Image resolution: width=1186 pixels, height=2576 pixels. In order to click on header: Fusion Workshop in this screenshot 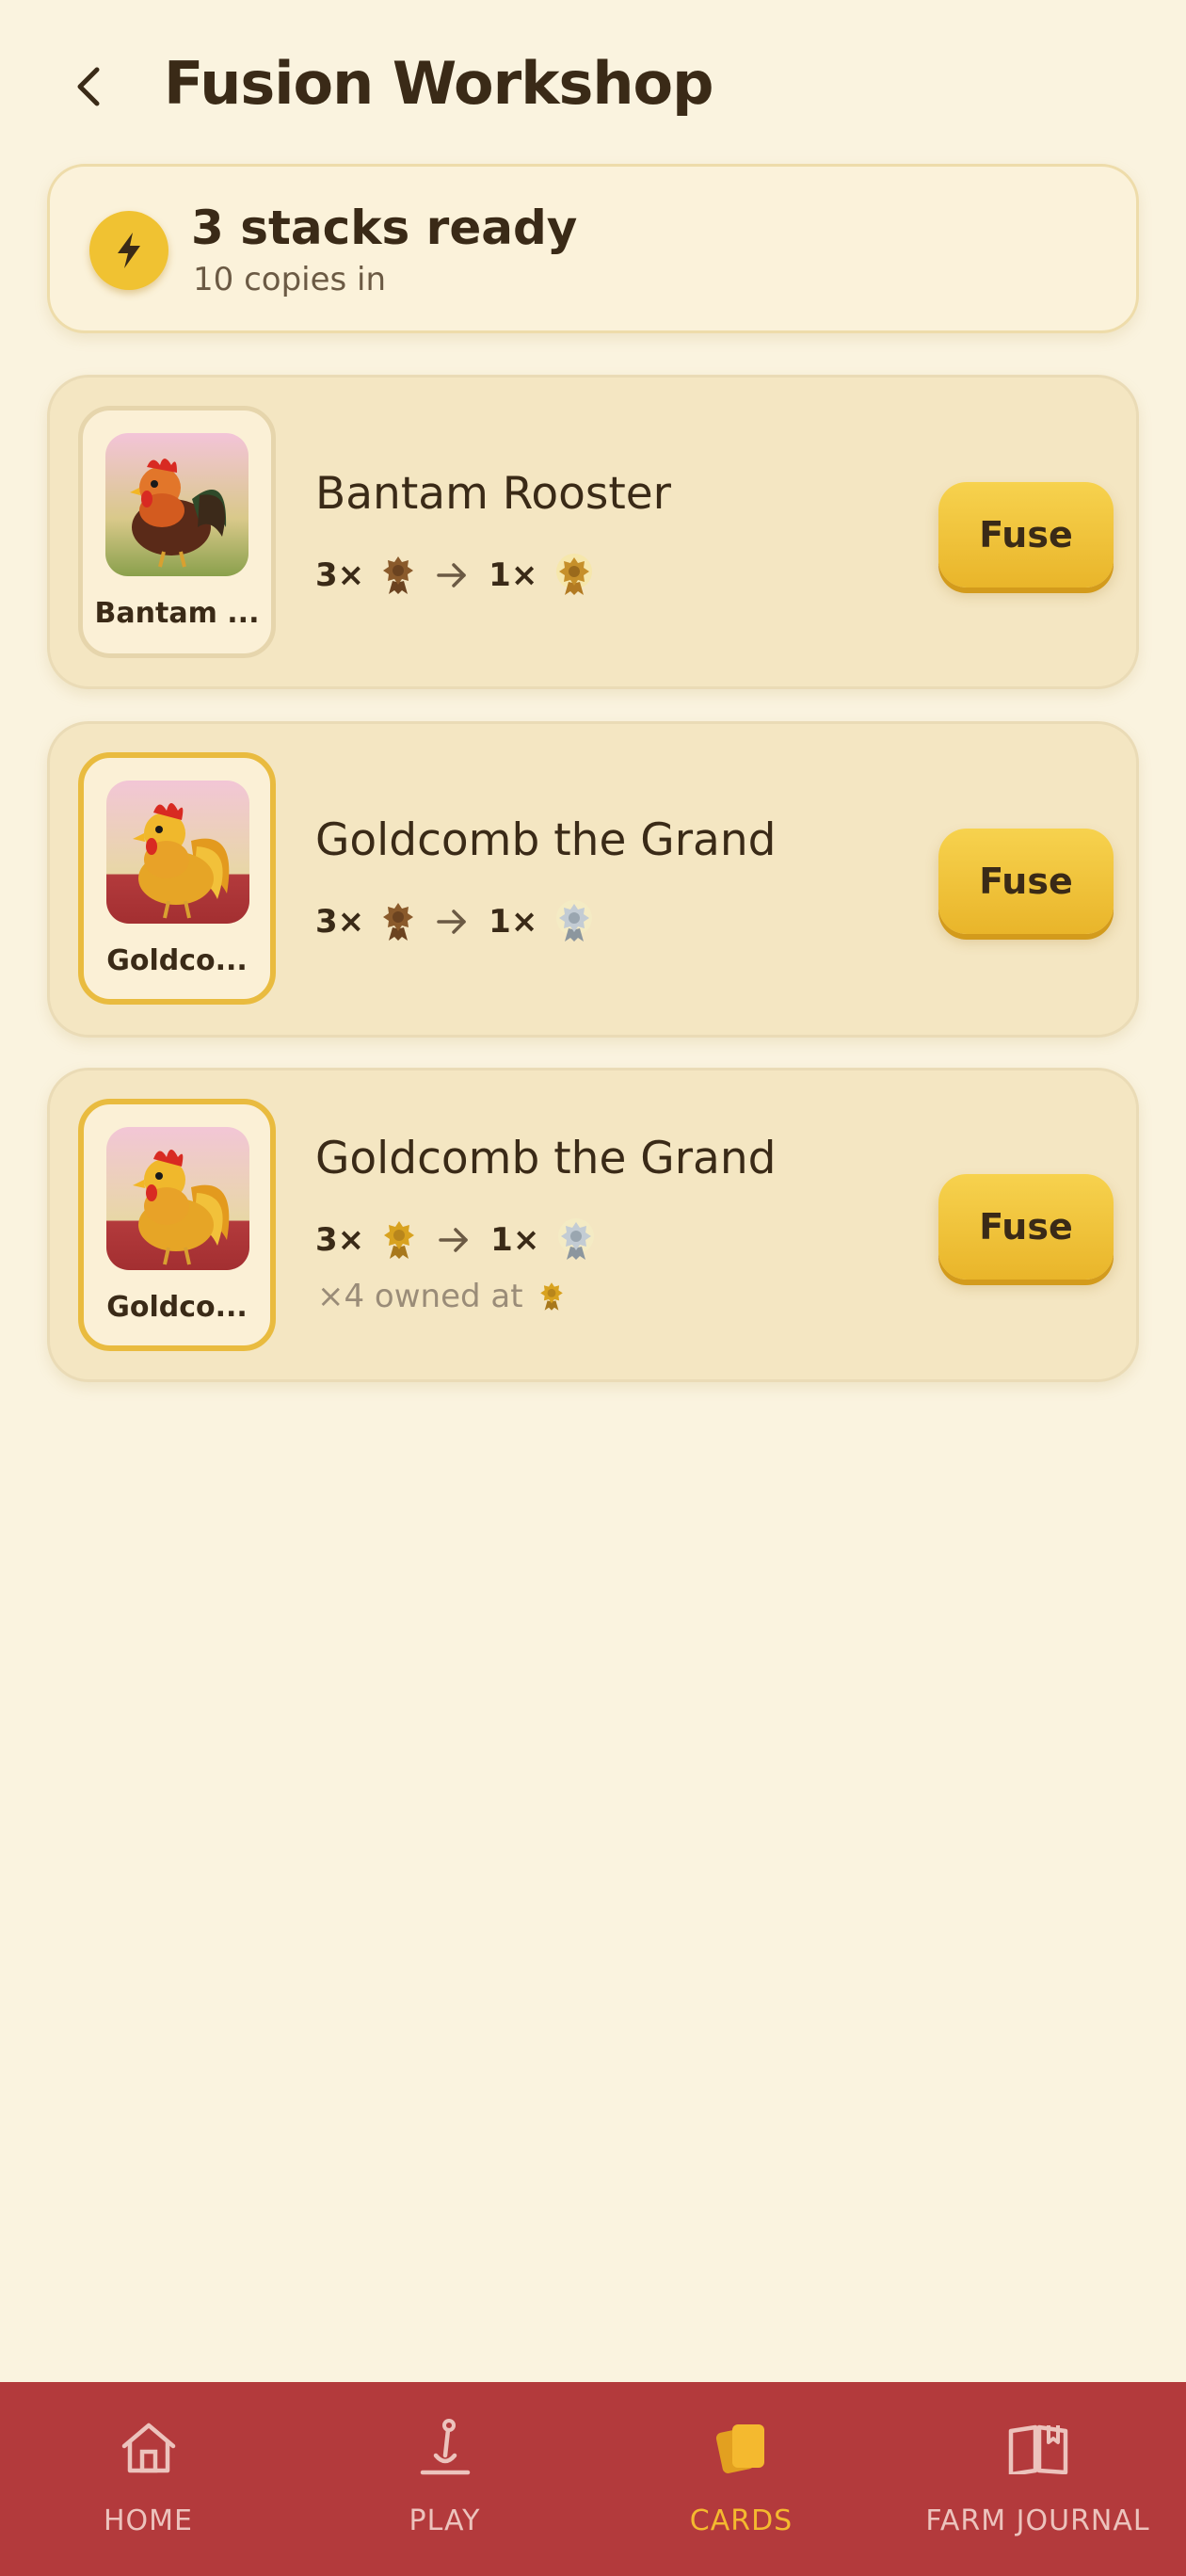, I will do `click(593, 84)`.